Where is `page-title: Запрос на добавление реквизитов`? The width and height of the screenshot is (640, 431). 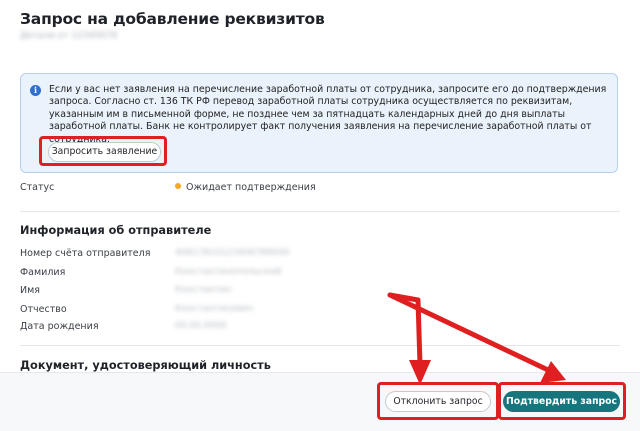
page-title: Запрос на добавление реквизитов is located at coordinates (172, 19).